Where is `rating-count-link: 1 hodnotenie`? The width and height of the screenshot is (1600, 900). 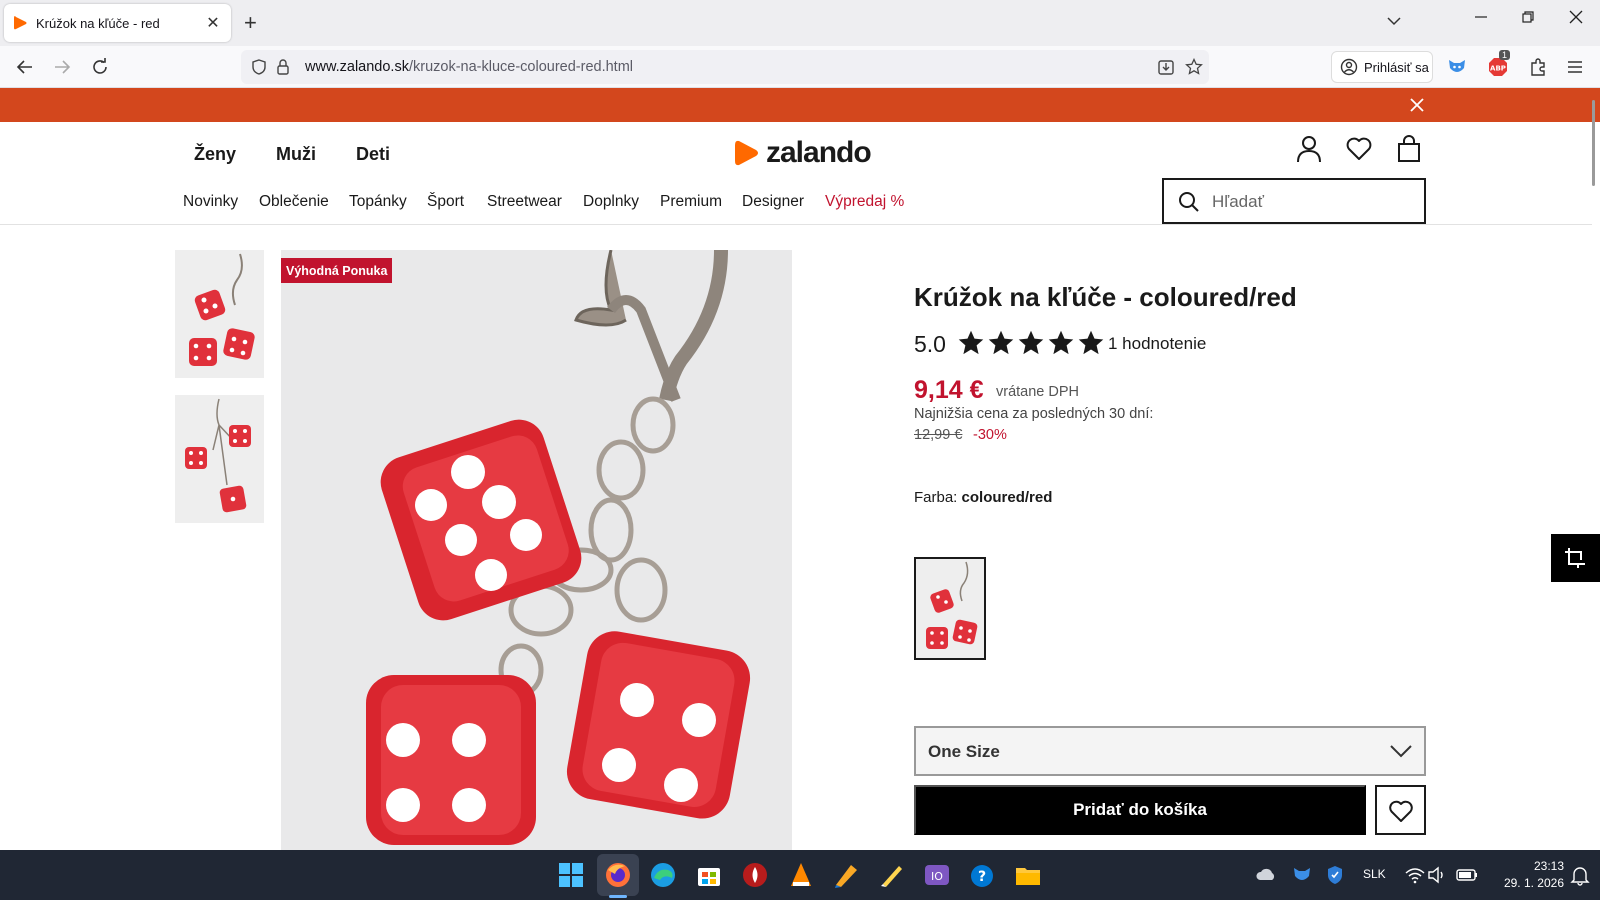
rating-count-link: 1 hodnotenie is located at coordinates (1157, 344).